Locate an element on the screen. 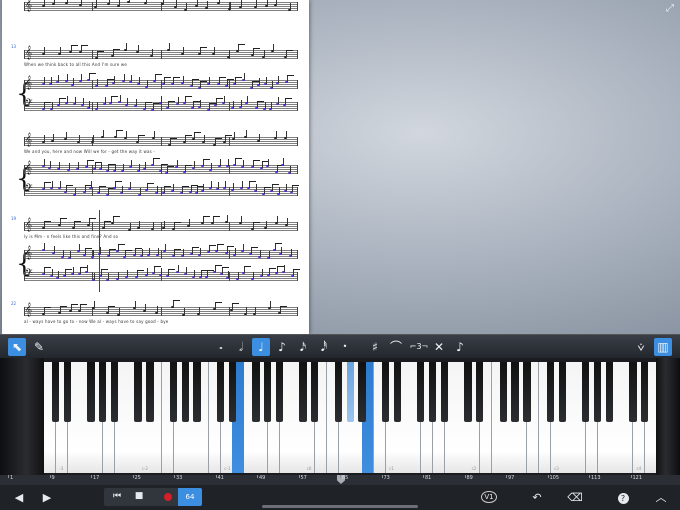  sixteenth-note-button: 𝅘𝅥𝅯 is located at coordinates (303, 347).